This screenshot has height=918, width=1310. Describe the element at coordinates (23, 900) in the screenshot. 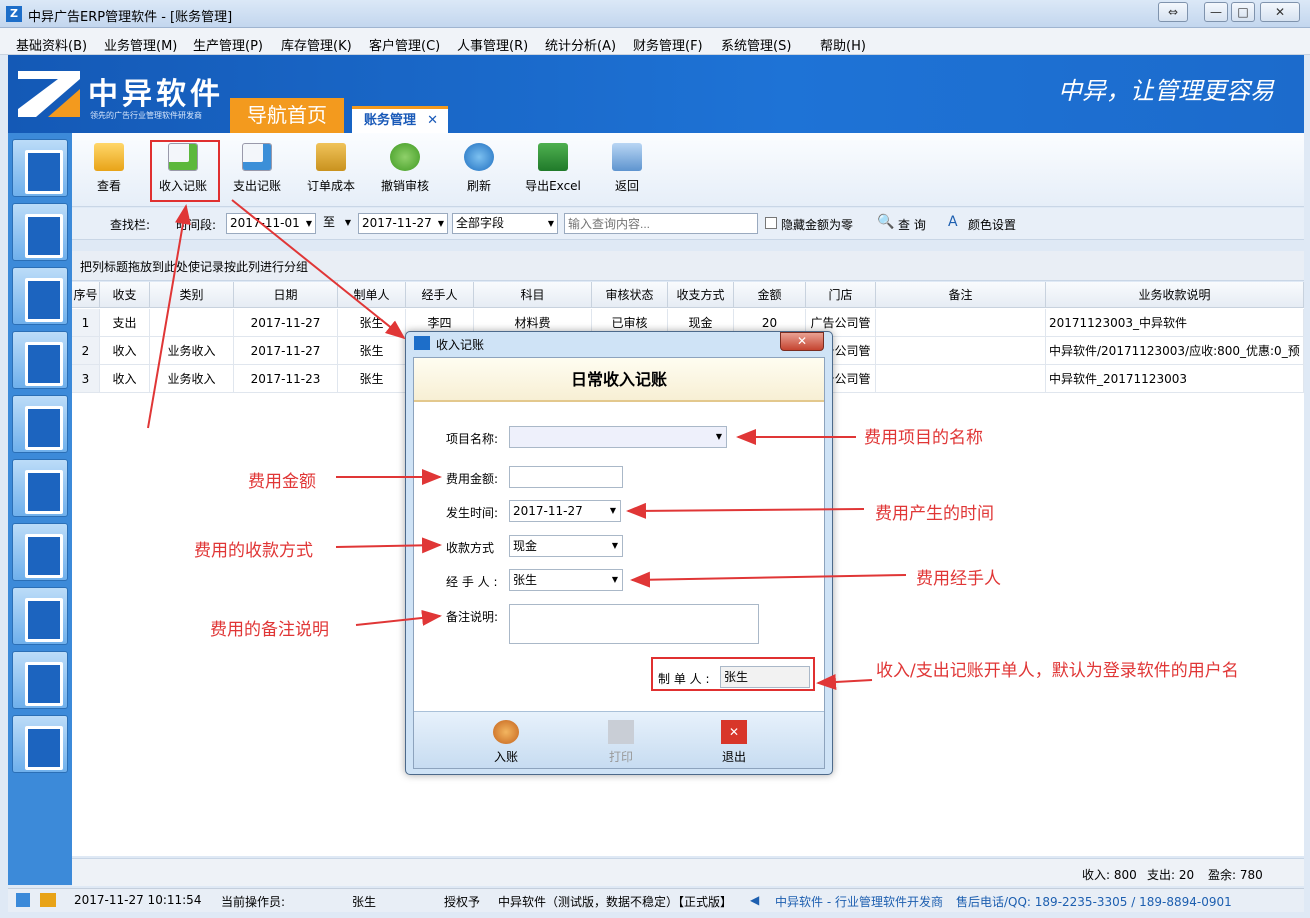

I see `status-home-icon` at that location.